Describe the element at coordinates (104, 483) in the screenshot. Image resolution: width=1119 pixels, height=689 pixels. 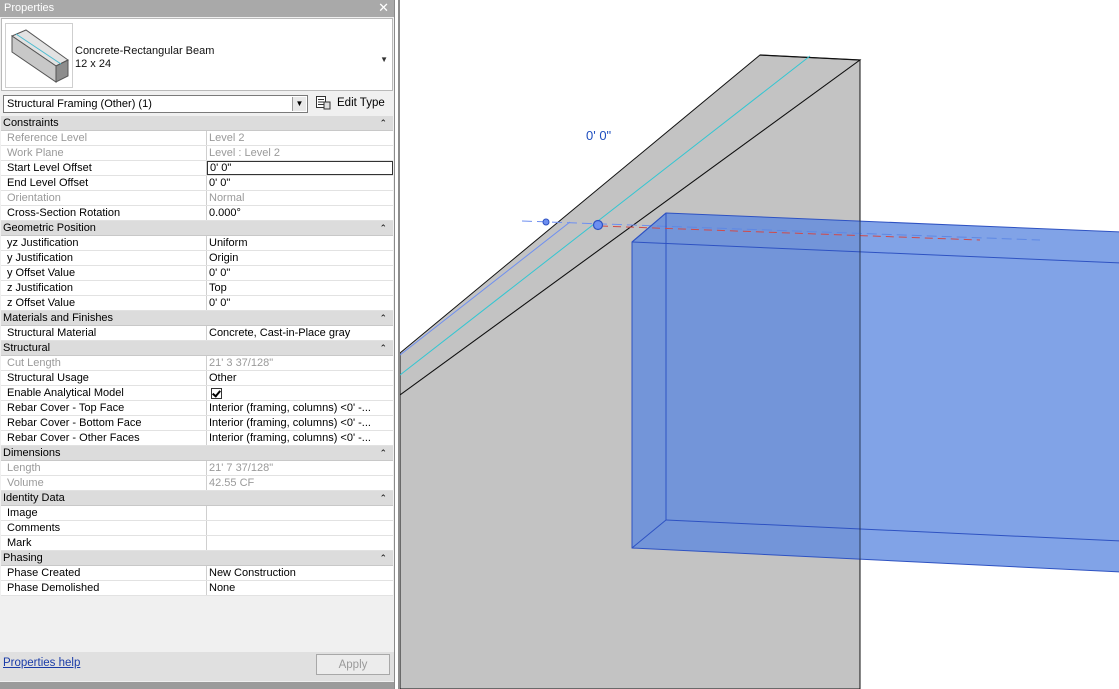
I see `property-name: Volume` at that location.